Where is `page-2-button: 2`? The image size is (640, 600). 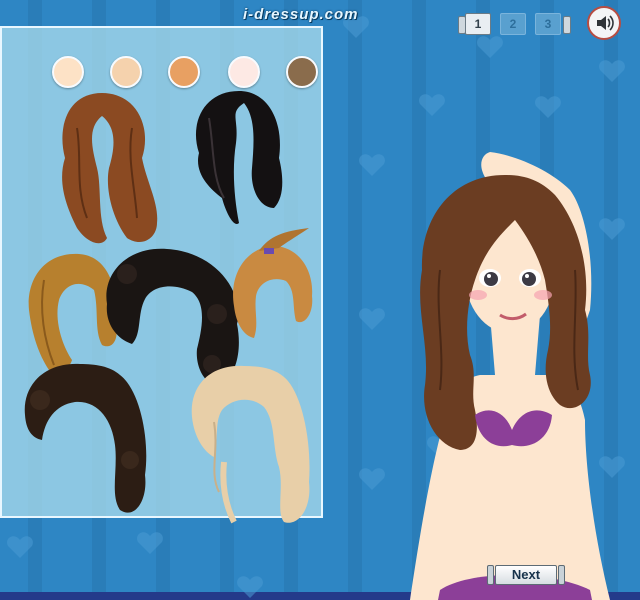
page-2-button: 2 is located at coordinates (513, 24).